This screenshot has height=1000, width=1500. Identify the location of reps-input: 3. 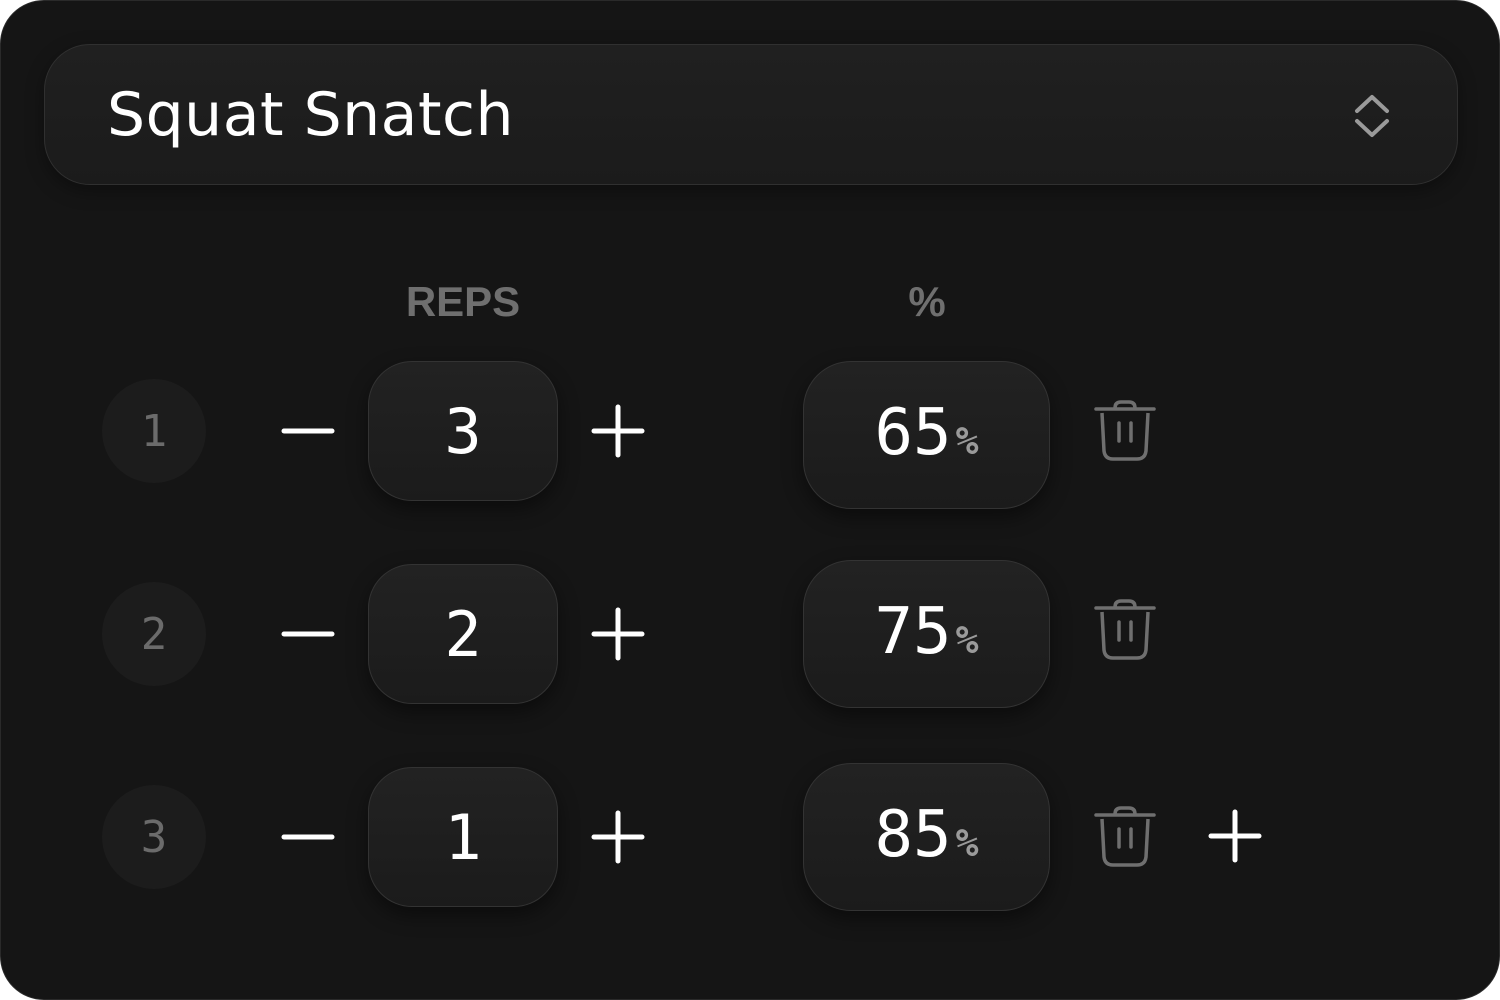
(463, 431).